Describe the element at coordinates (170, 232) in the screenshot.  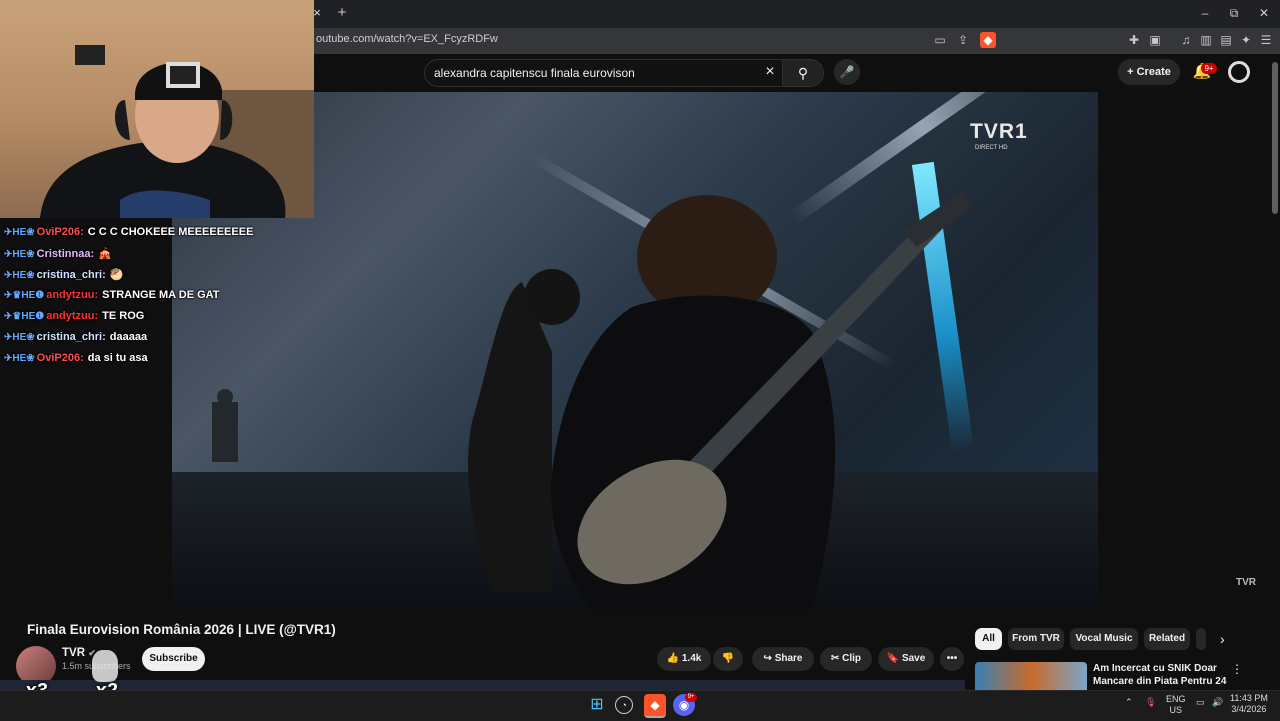
I see `chat-text: C C C CHOKEEE MEEEEEEEEE` at that location.